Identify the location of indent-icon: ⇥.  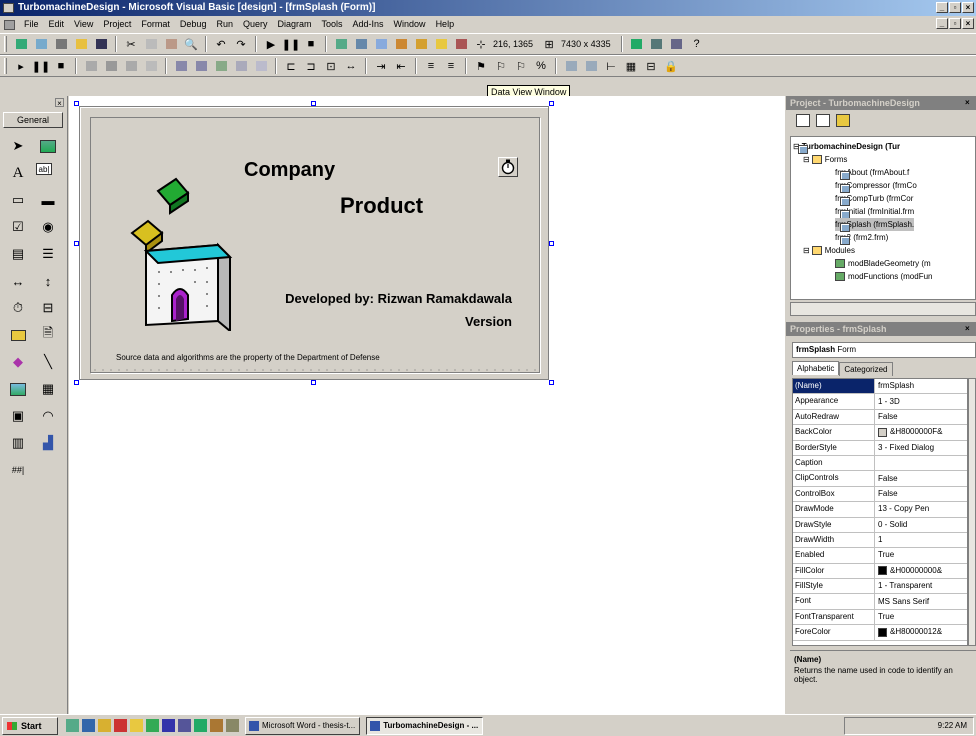
(381, 66).